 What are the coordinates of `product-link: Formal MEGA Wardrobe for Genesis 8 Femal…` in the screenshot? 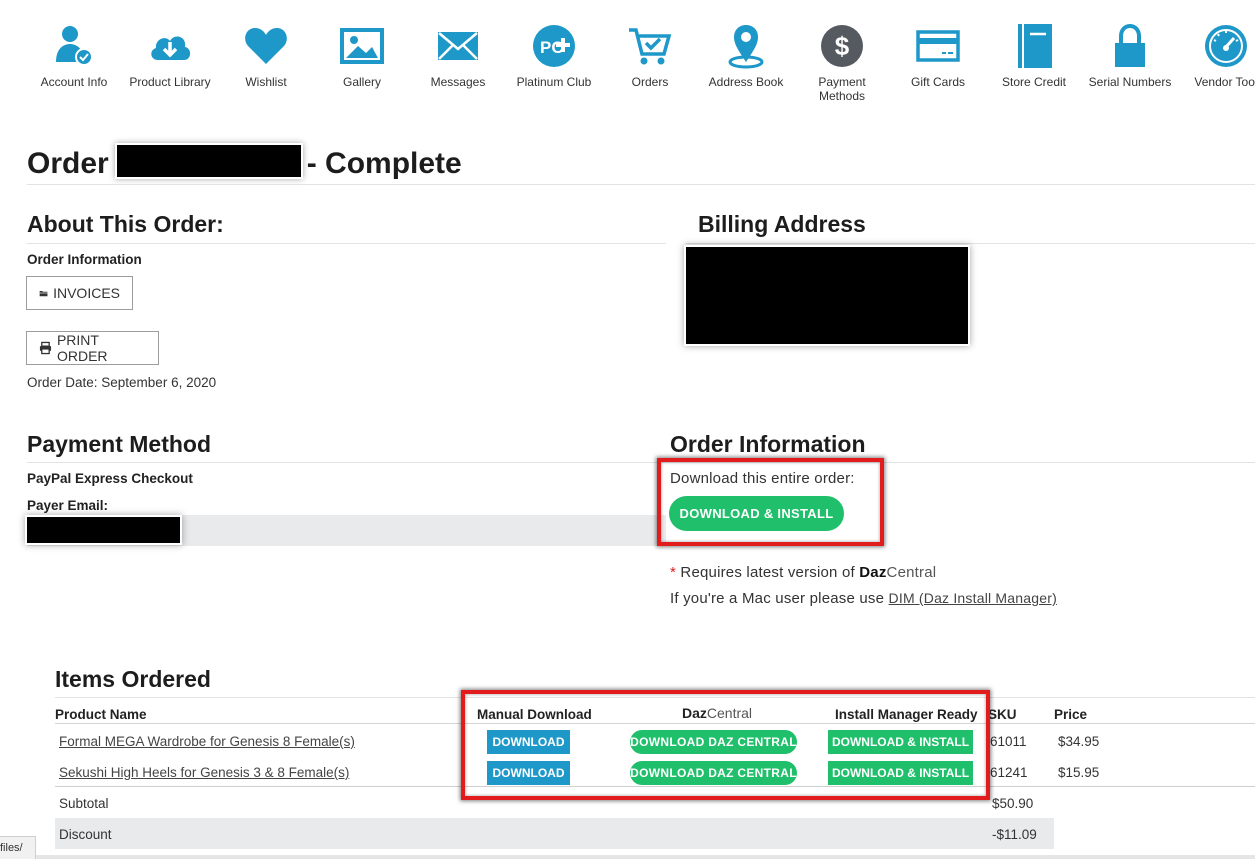 It's located at (207, 741).